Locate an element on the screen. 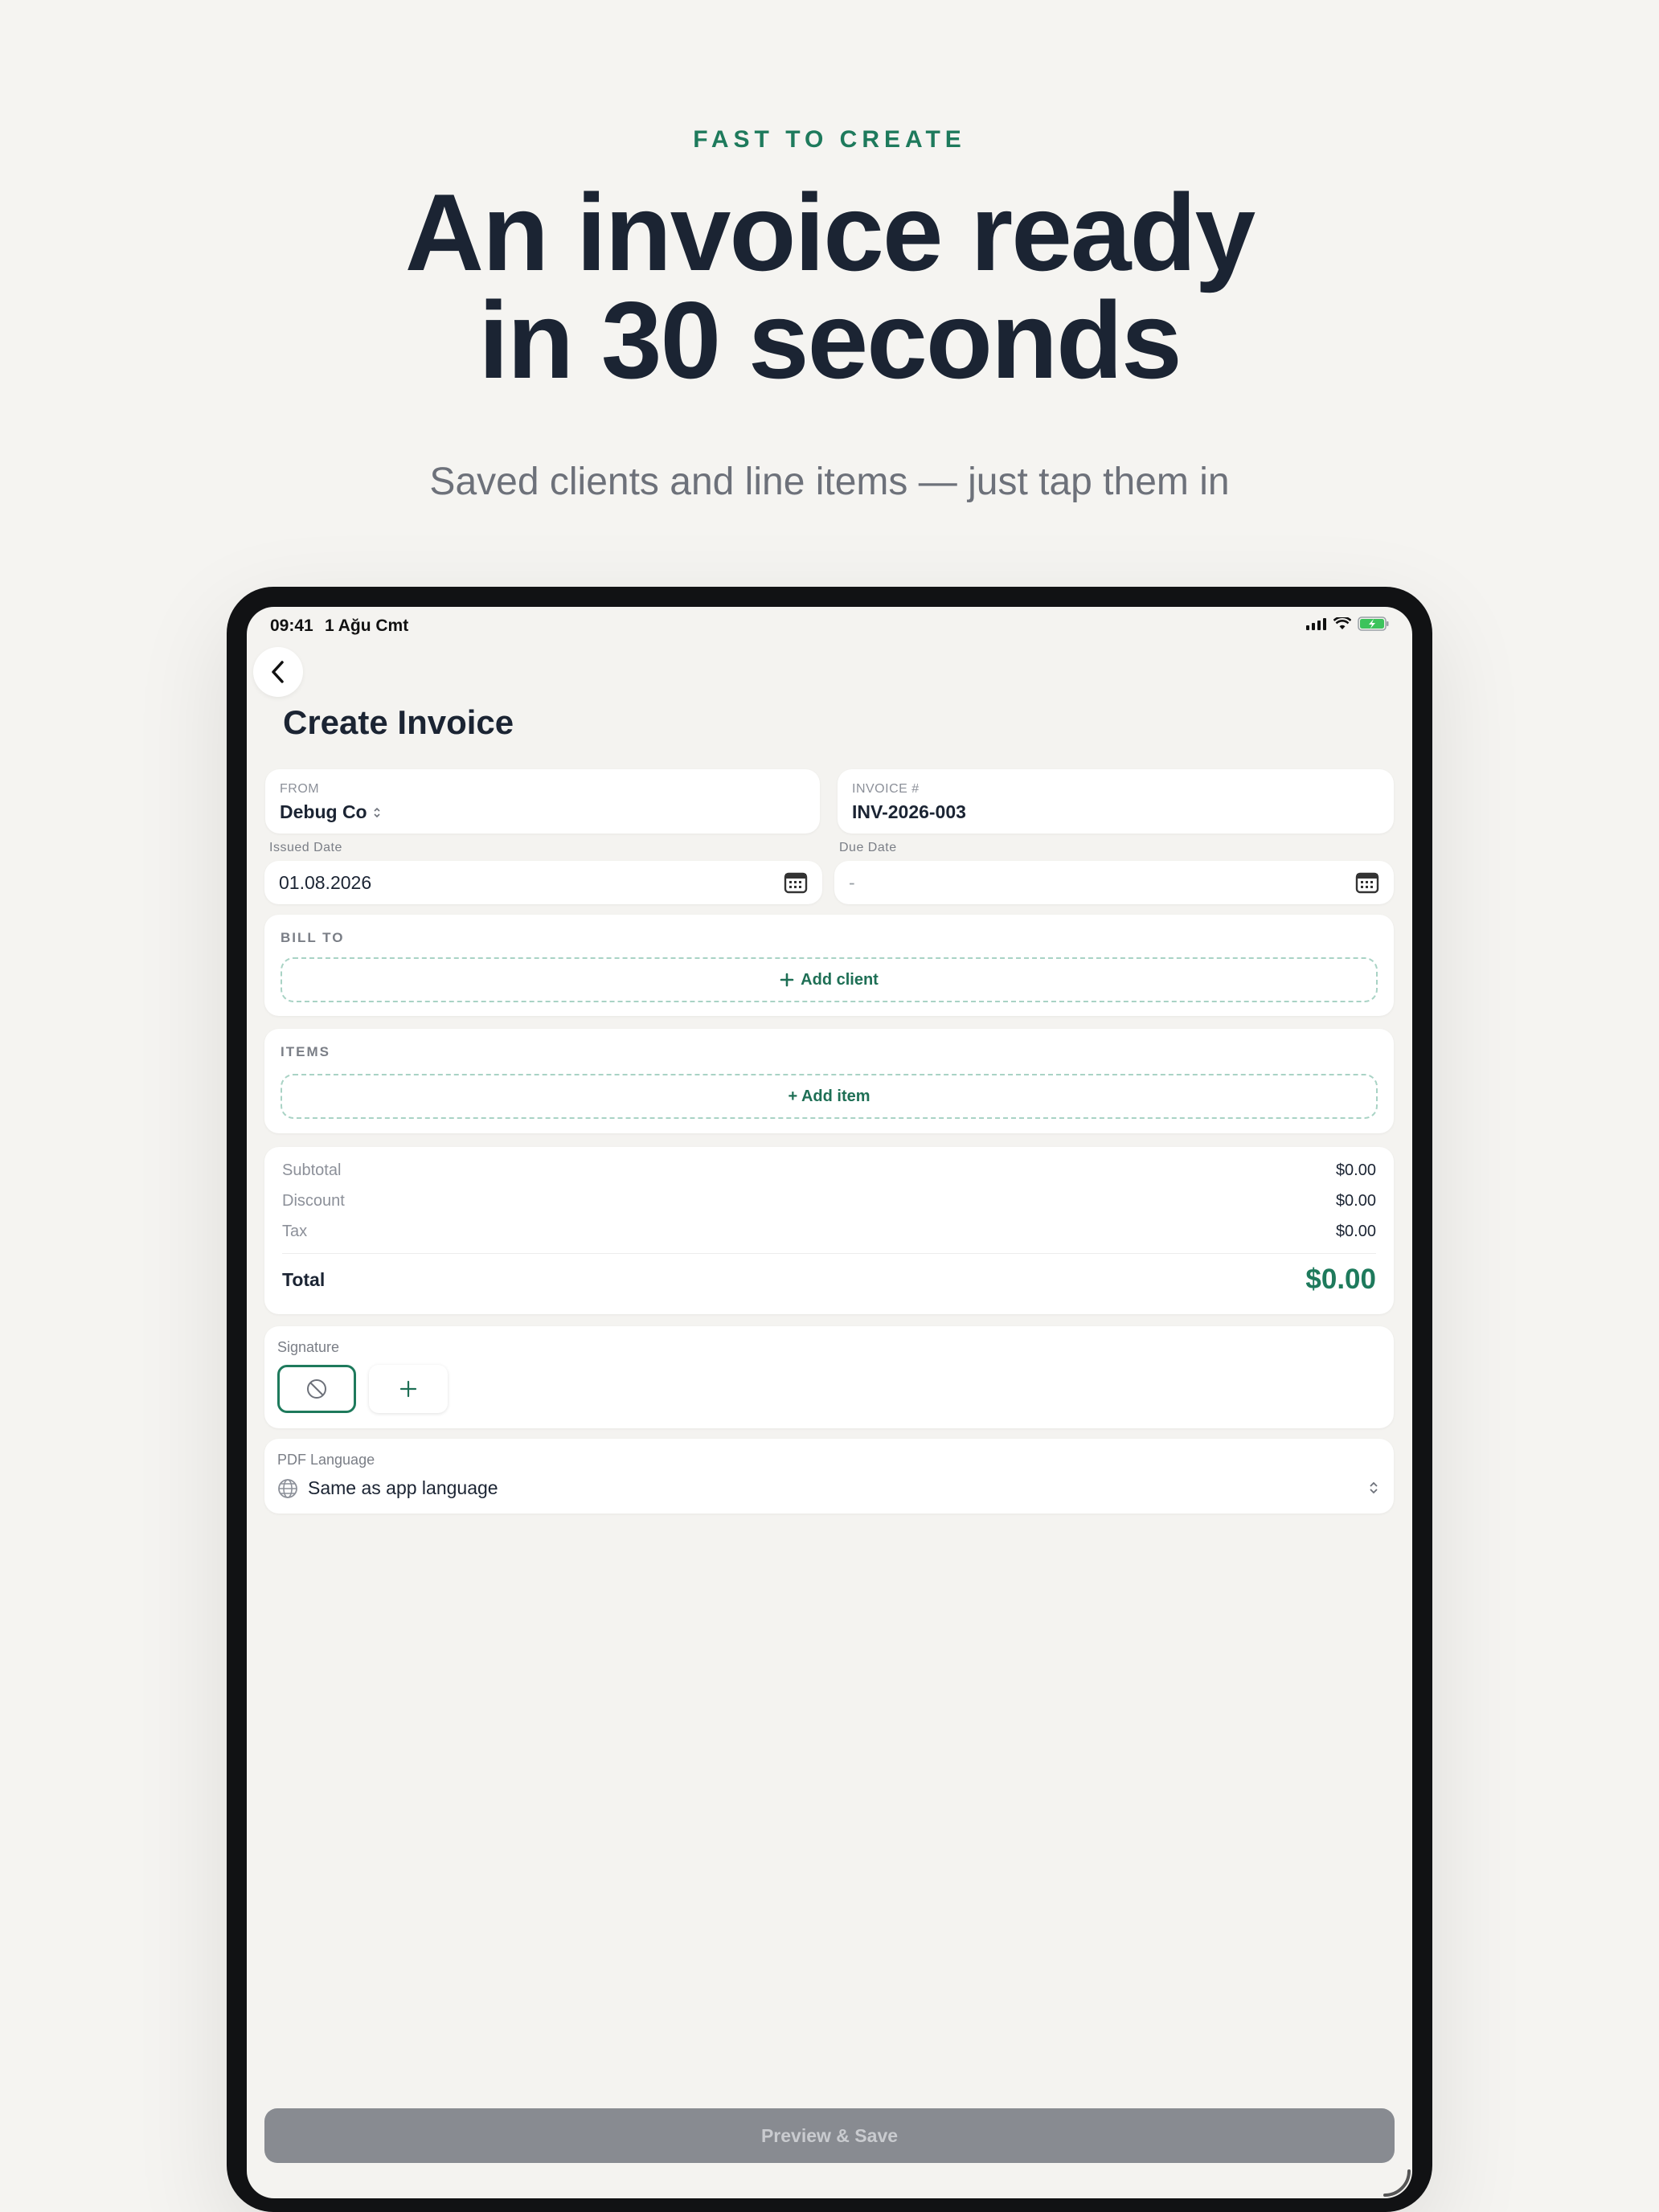 The image size is (1659, 2212). bill-to-section: BILL TO Add client is located at coordinates (829, 965).